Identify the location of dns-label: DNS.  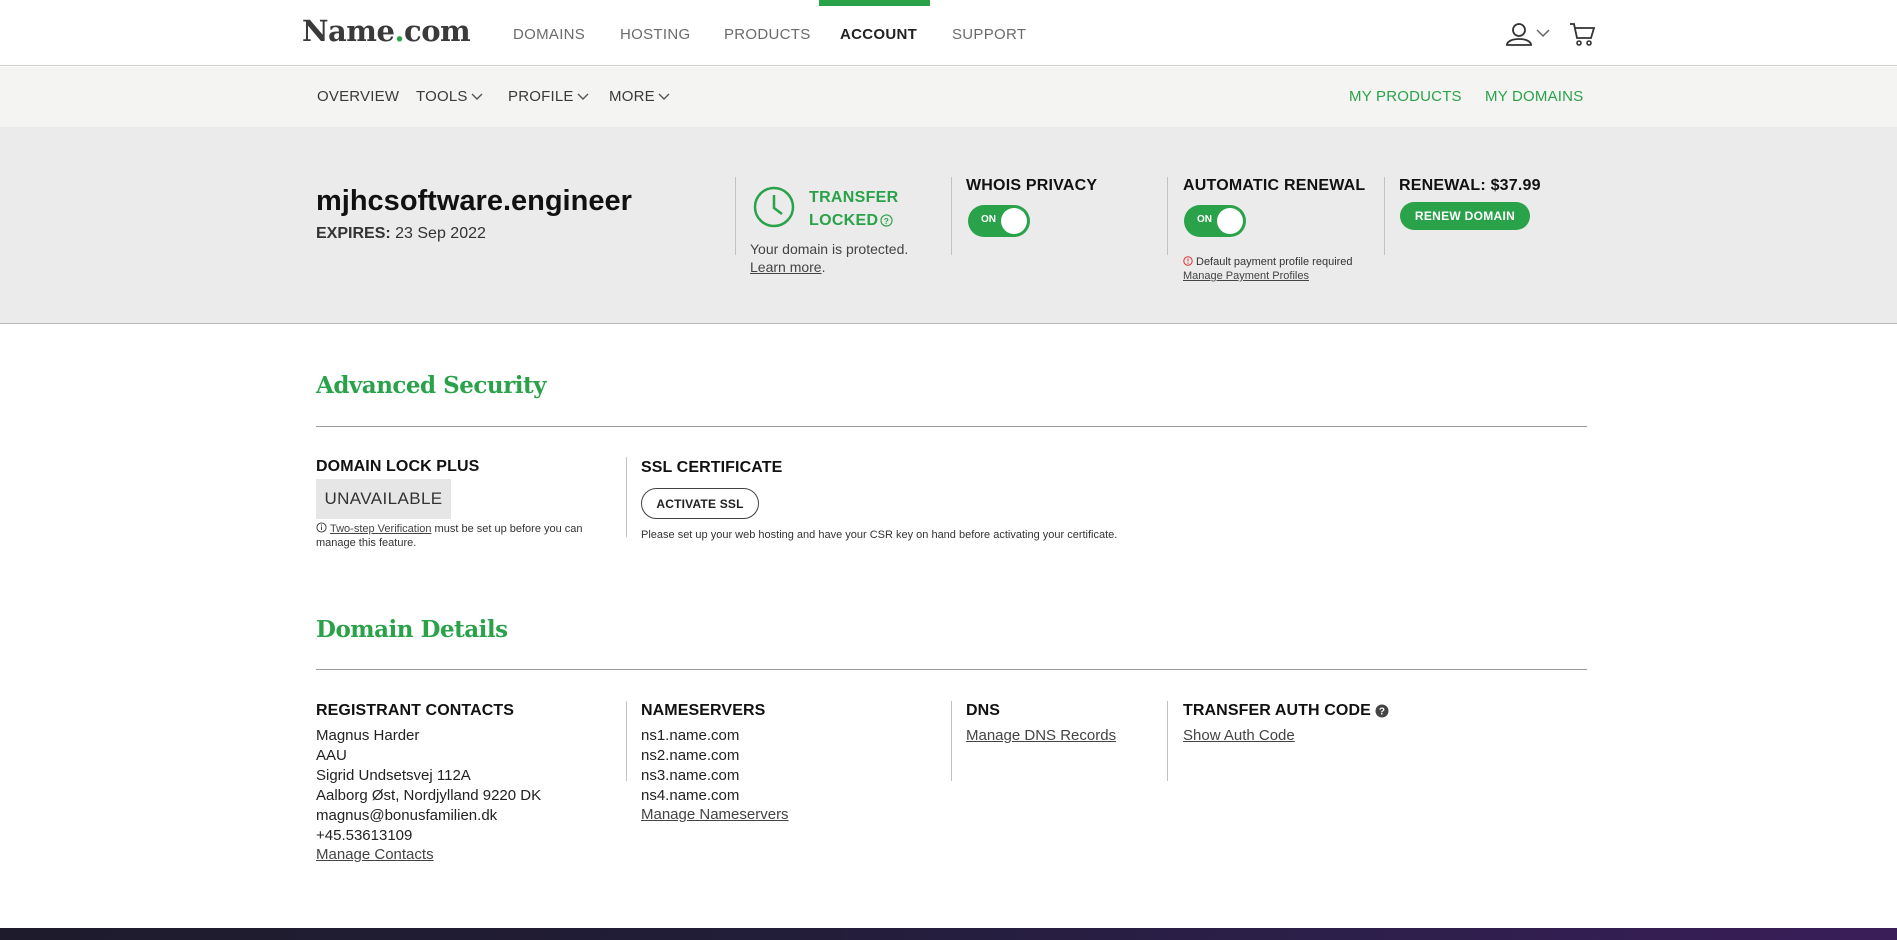
(983, 710).